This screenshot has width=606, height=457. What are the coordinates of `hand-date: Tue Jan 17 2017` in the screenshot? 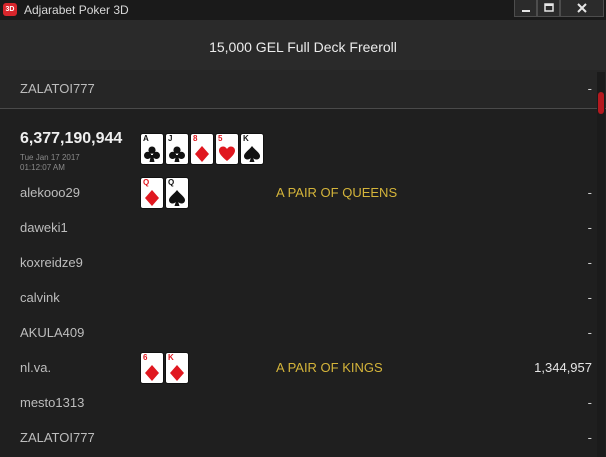 It's located at (50, 157).